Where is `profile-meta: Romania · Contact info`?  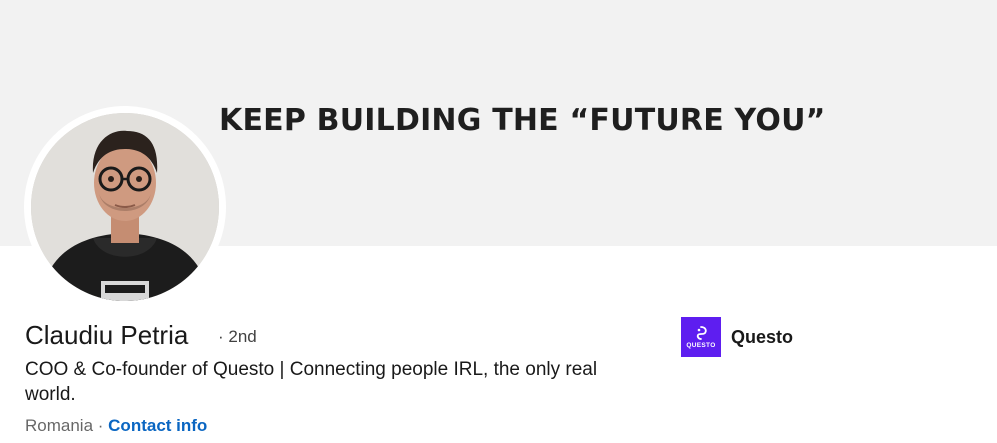 profile-meta: Romania · Contact info is located at coordinates (116, 426).